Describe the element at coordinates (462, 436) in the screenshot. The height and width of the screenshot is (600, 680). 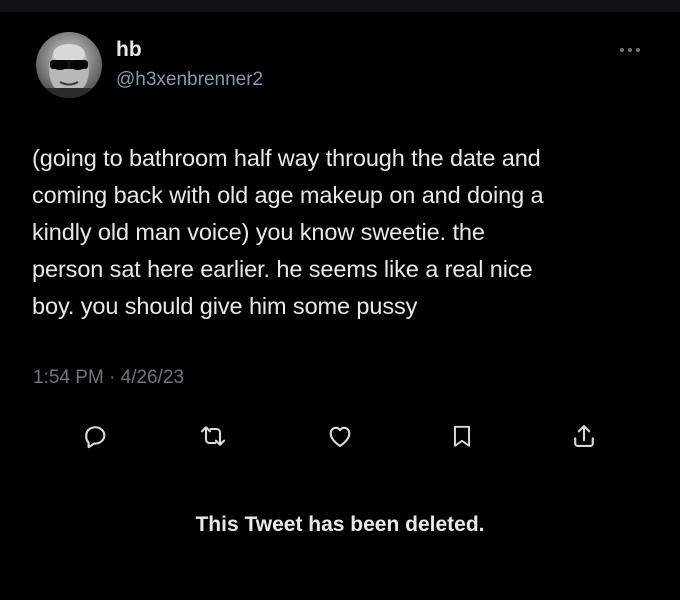
I see `bookmark-icon` at that location.